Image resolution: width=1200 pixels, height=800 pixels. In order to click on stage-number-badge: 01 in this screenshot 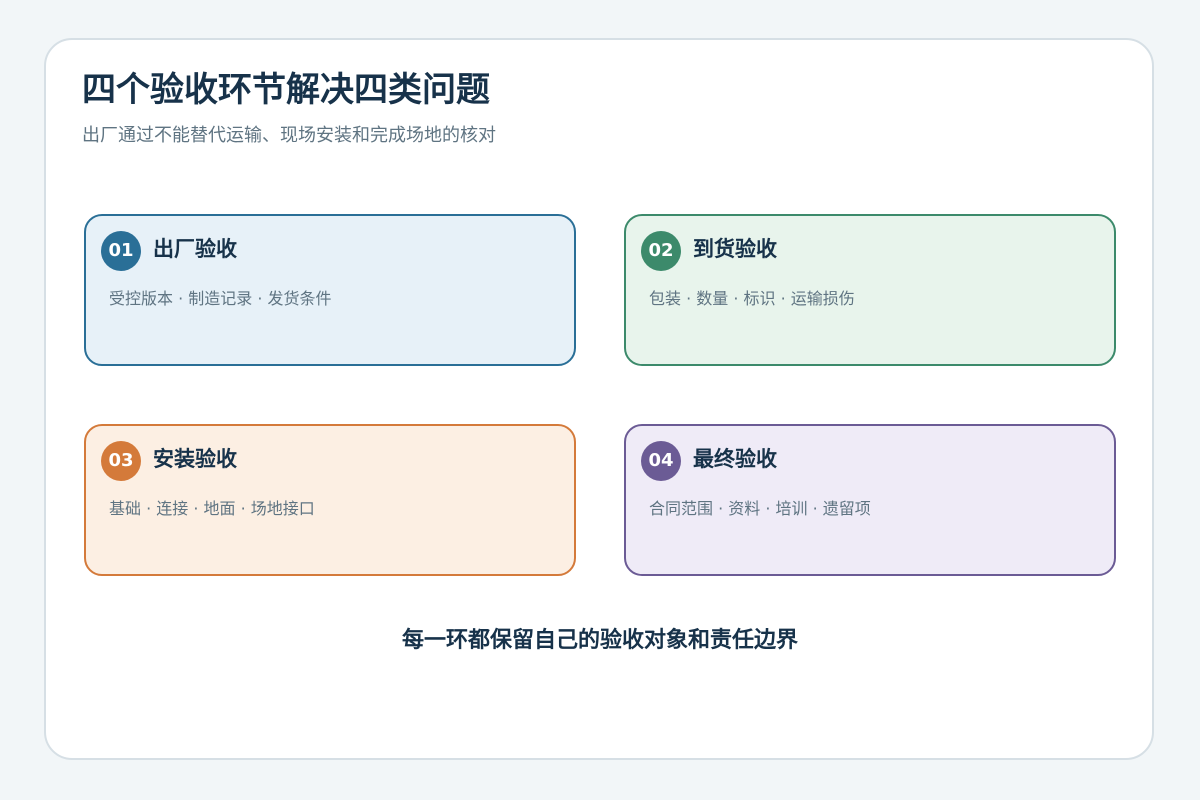, I will do `click(121, 251)`.